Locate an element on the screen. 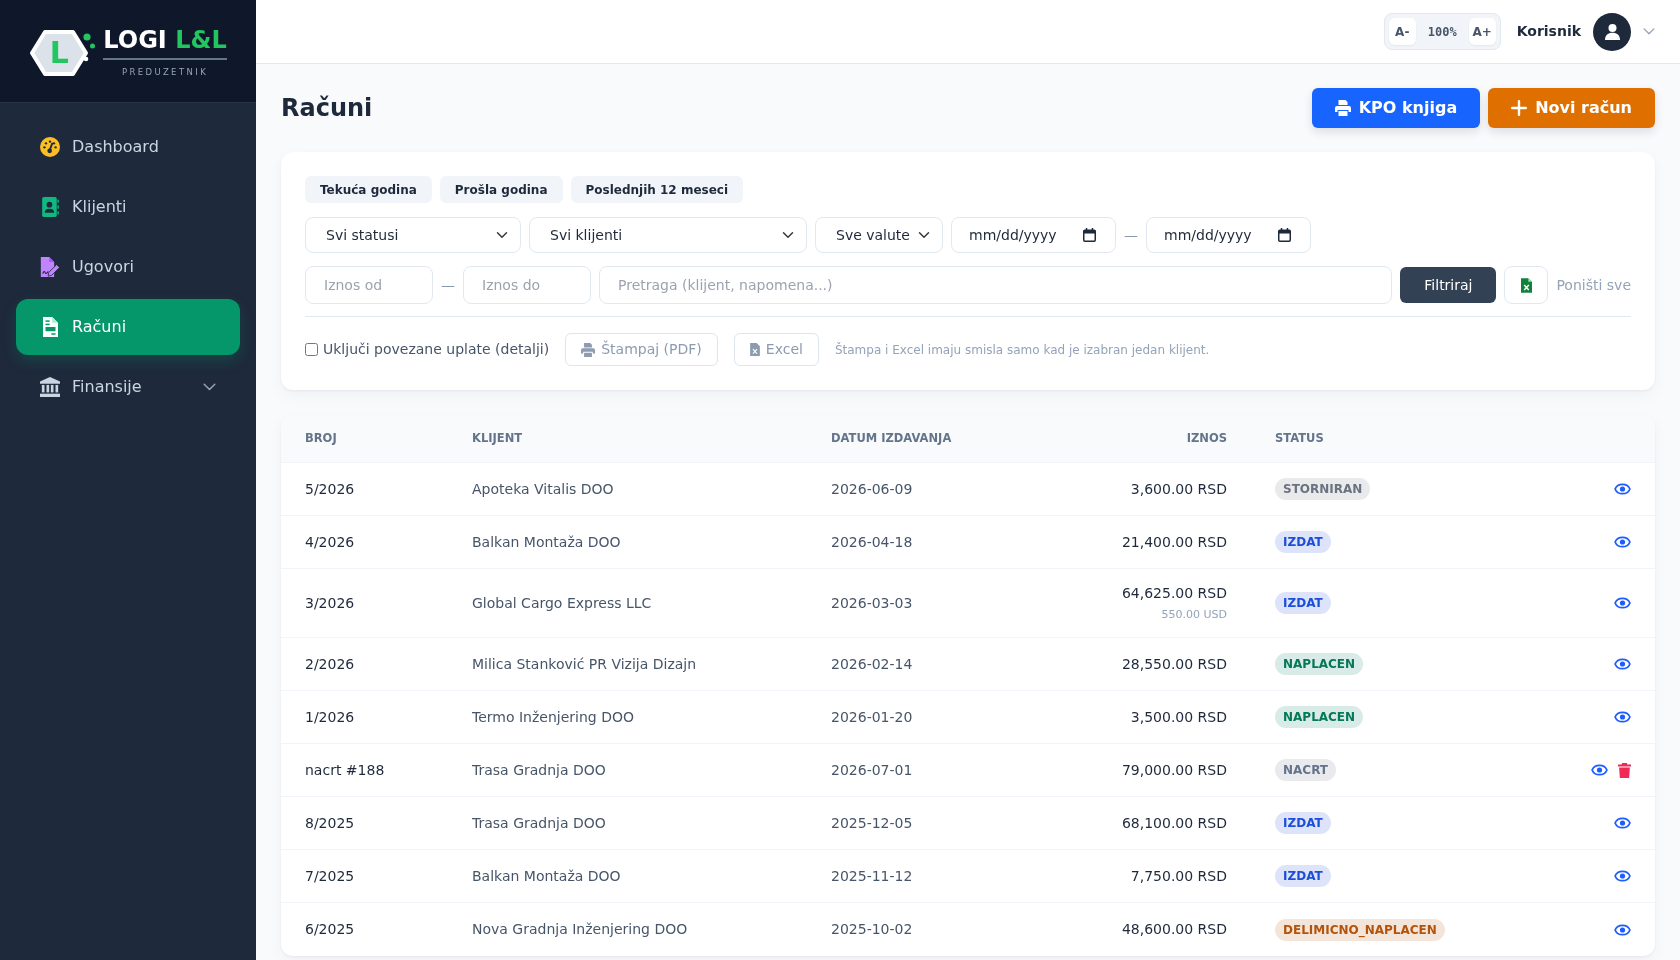 This screenshot has height=960, width=1680. sidebar-item: Ugovori is located at coordinates (128, 267).